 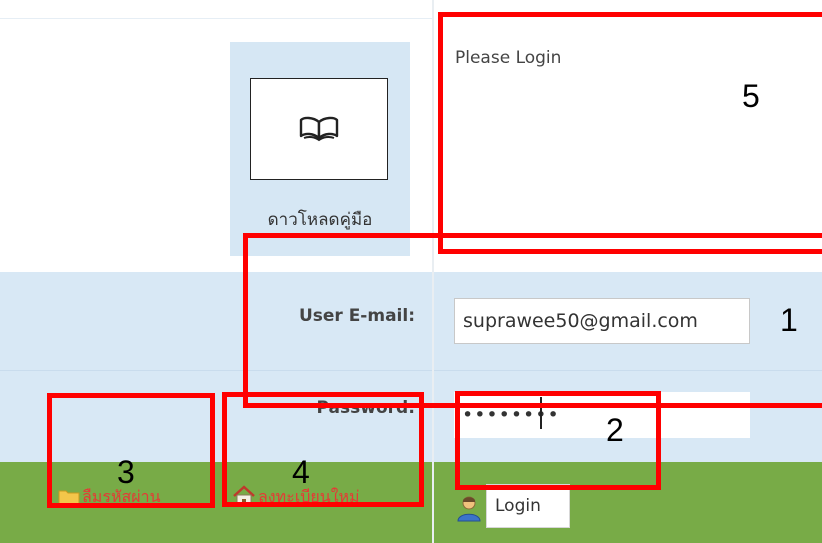 I want to click on user-icon, so click(x=469, y=509).